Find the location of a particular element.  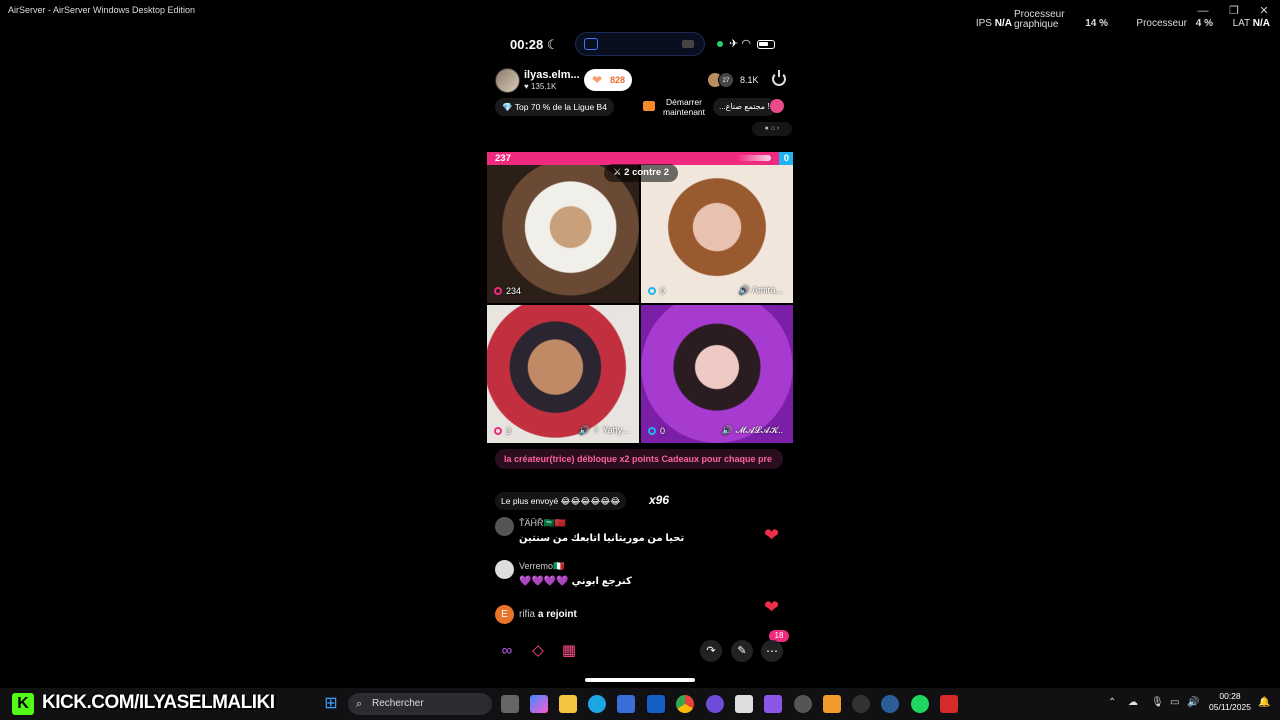

follow-count: 828 is located at coordinates (618, 80).